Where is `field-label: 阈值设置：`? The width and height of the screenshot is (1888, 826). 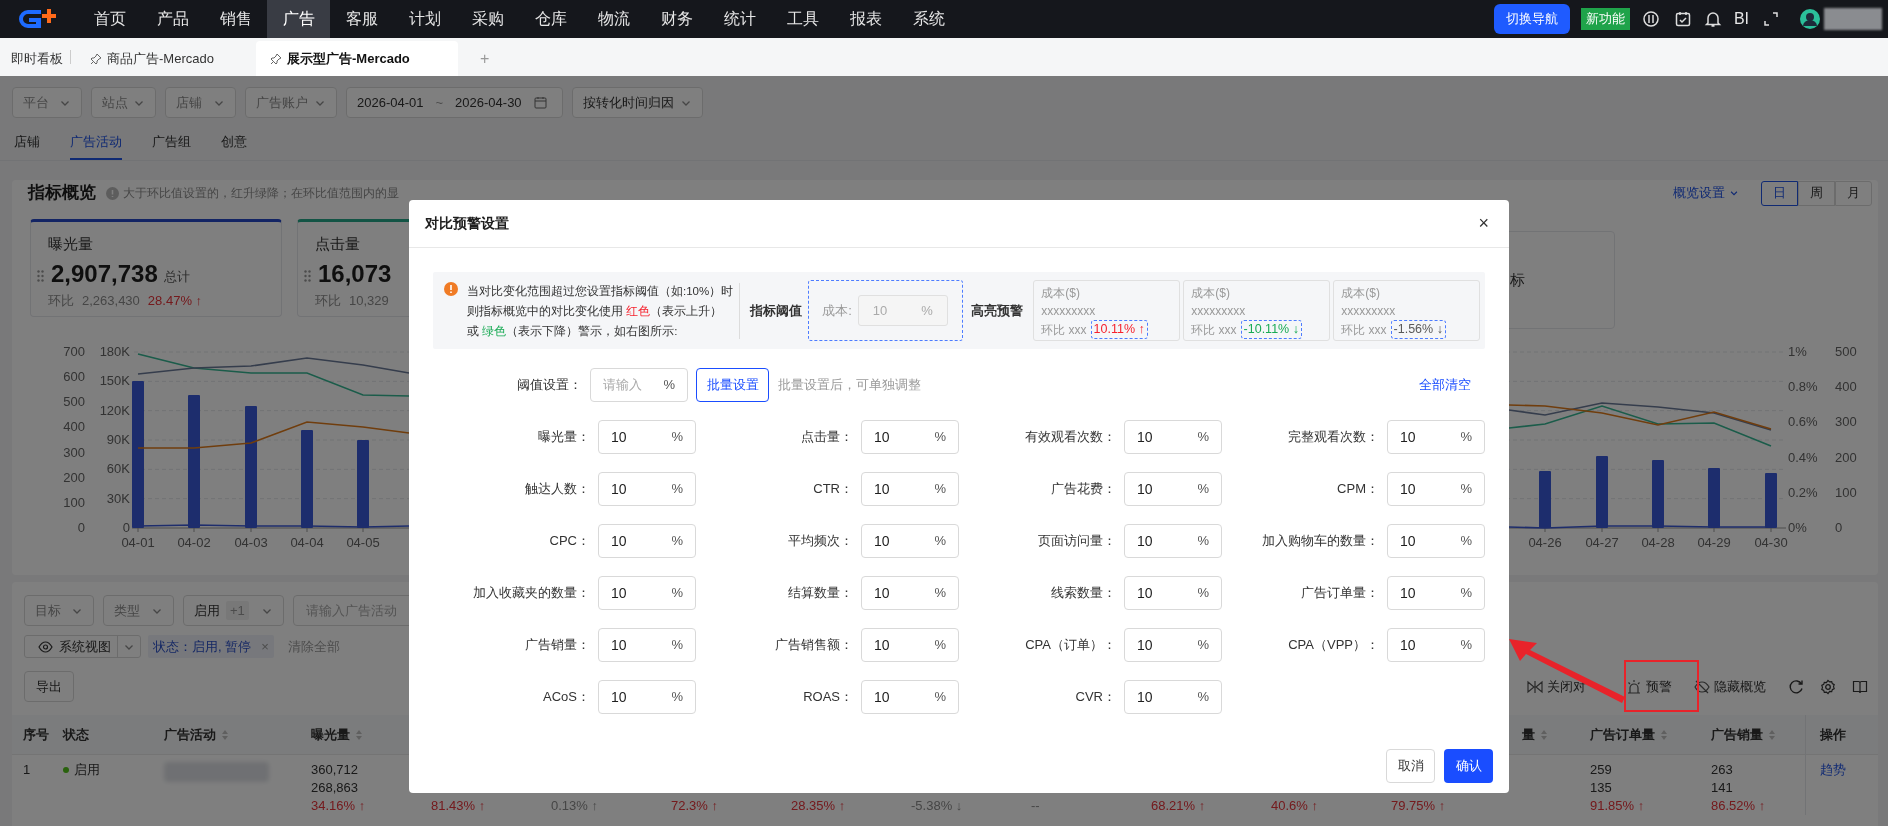
field-label: 阈值设置： is located at coordinates (549, 385).